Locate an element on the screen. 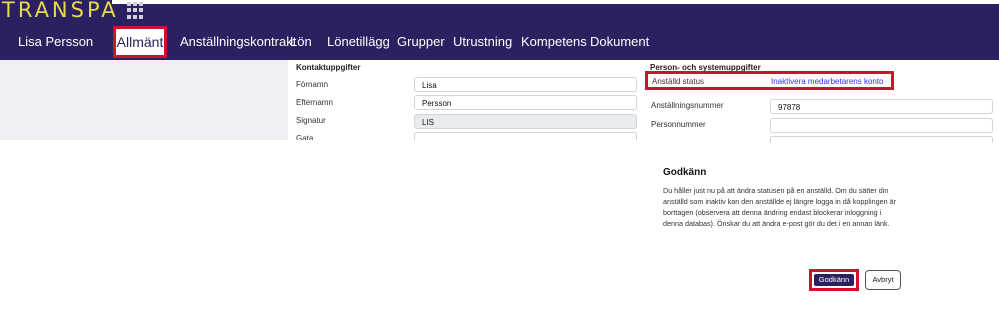  signature-label: Signatur is located at coordinates (311, 120).